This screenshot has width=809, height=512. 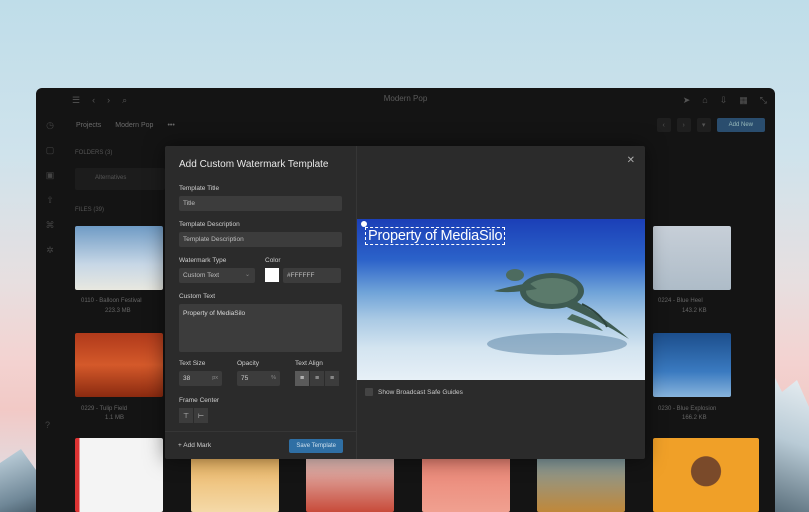 What do you see at coordinates (245, 378) in the screenshot?
I see `opacity-value: 75` at bounding box center [245, 378].